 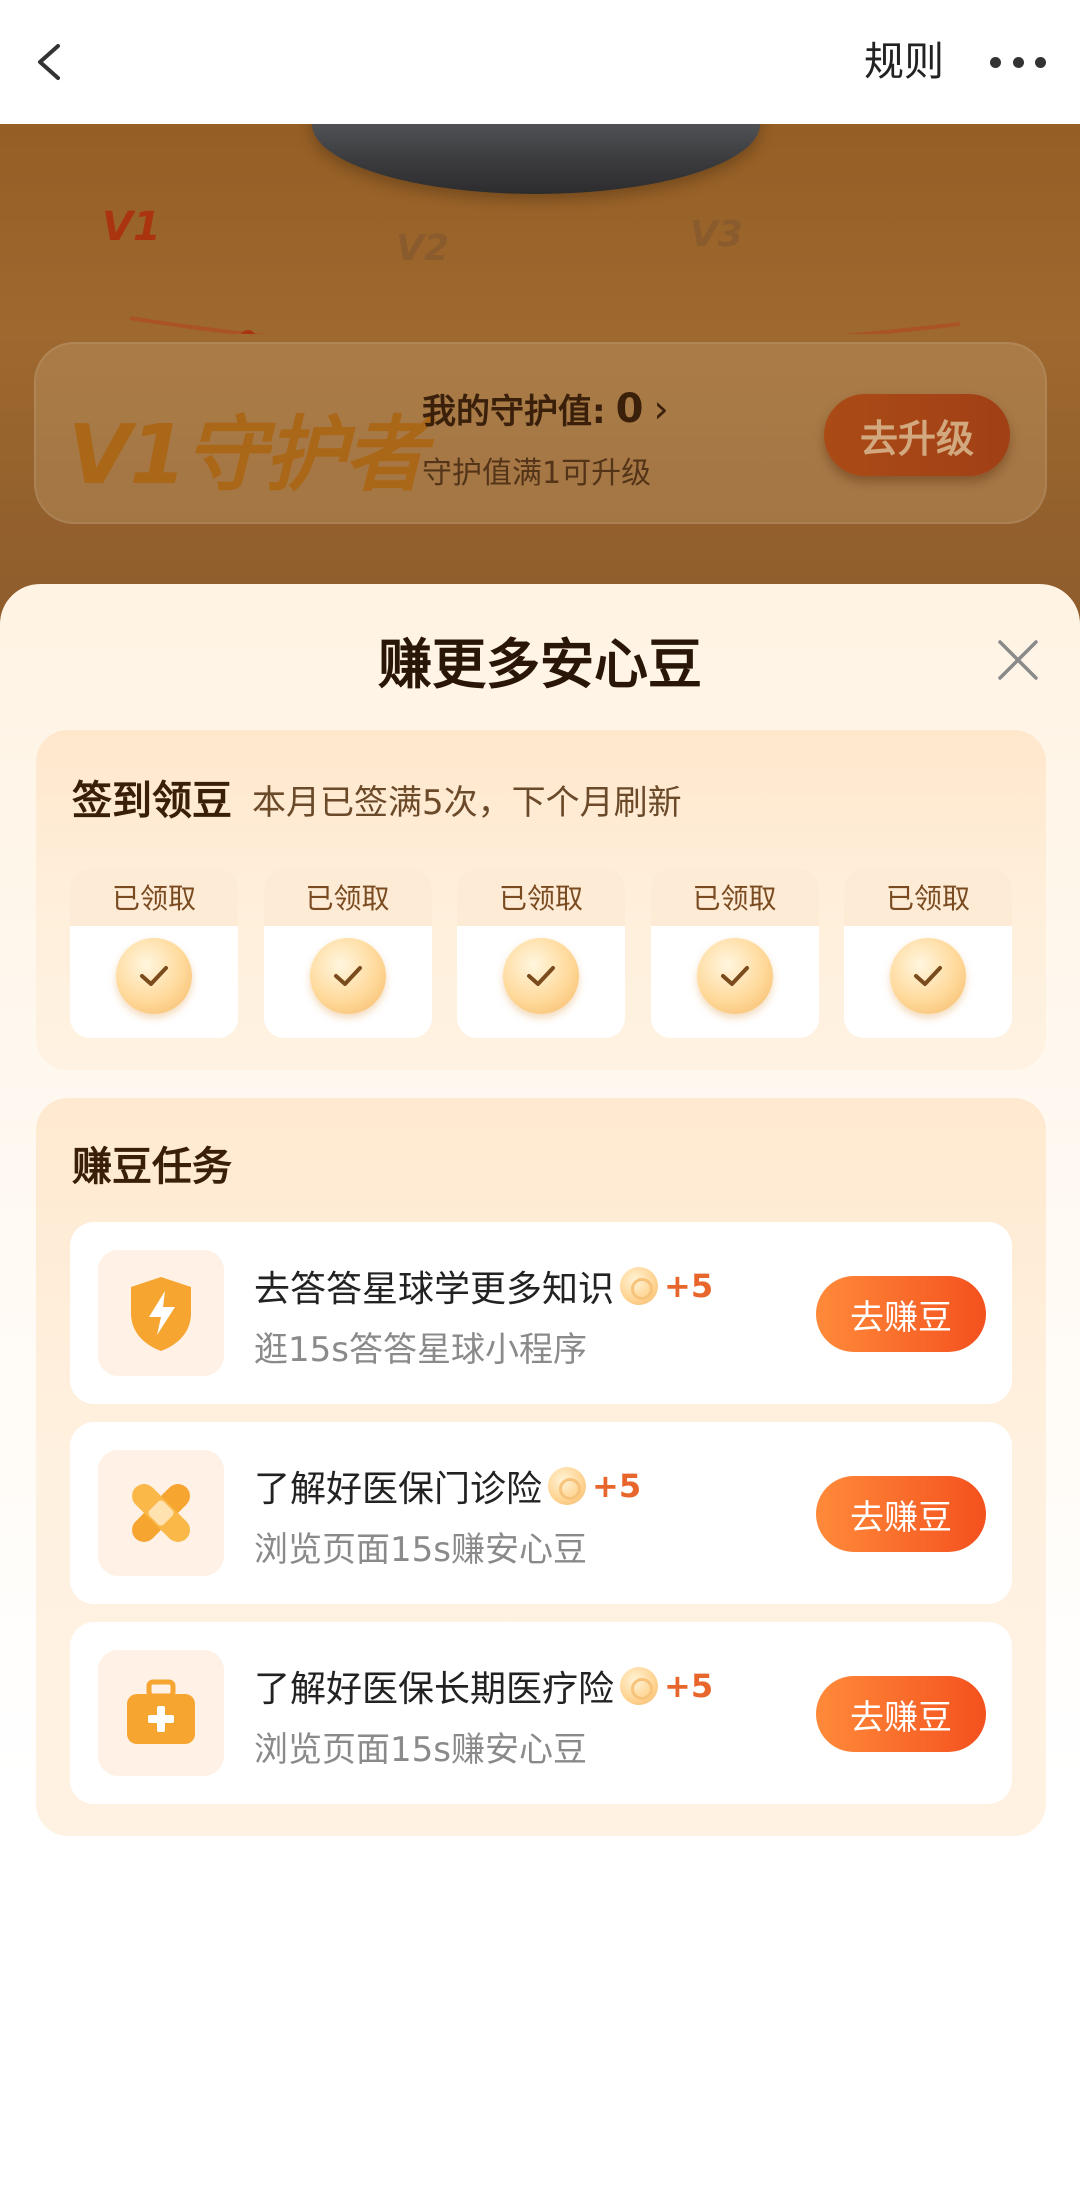 What do you see at coordinates (434, 1689) in the screenshot?
I see `task-title: 了解好医保长期医疗险` at bounding box center [434, 1689].